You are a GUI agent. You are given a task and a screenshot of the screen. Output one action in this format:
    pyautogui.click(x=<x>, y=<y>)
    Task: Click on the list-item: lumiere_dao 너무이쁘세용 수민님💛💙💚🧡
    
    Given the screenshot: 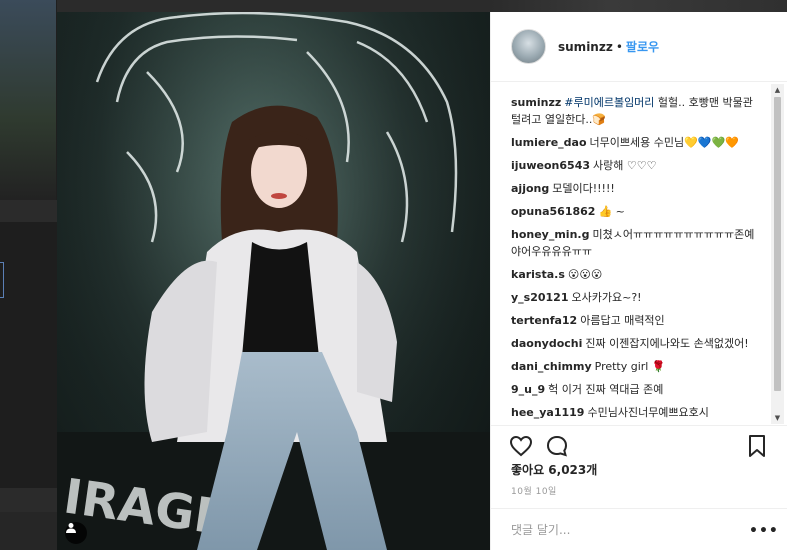 What is the action you would take?
    pyautogui.click(x=637, y=142)
    